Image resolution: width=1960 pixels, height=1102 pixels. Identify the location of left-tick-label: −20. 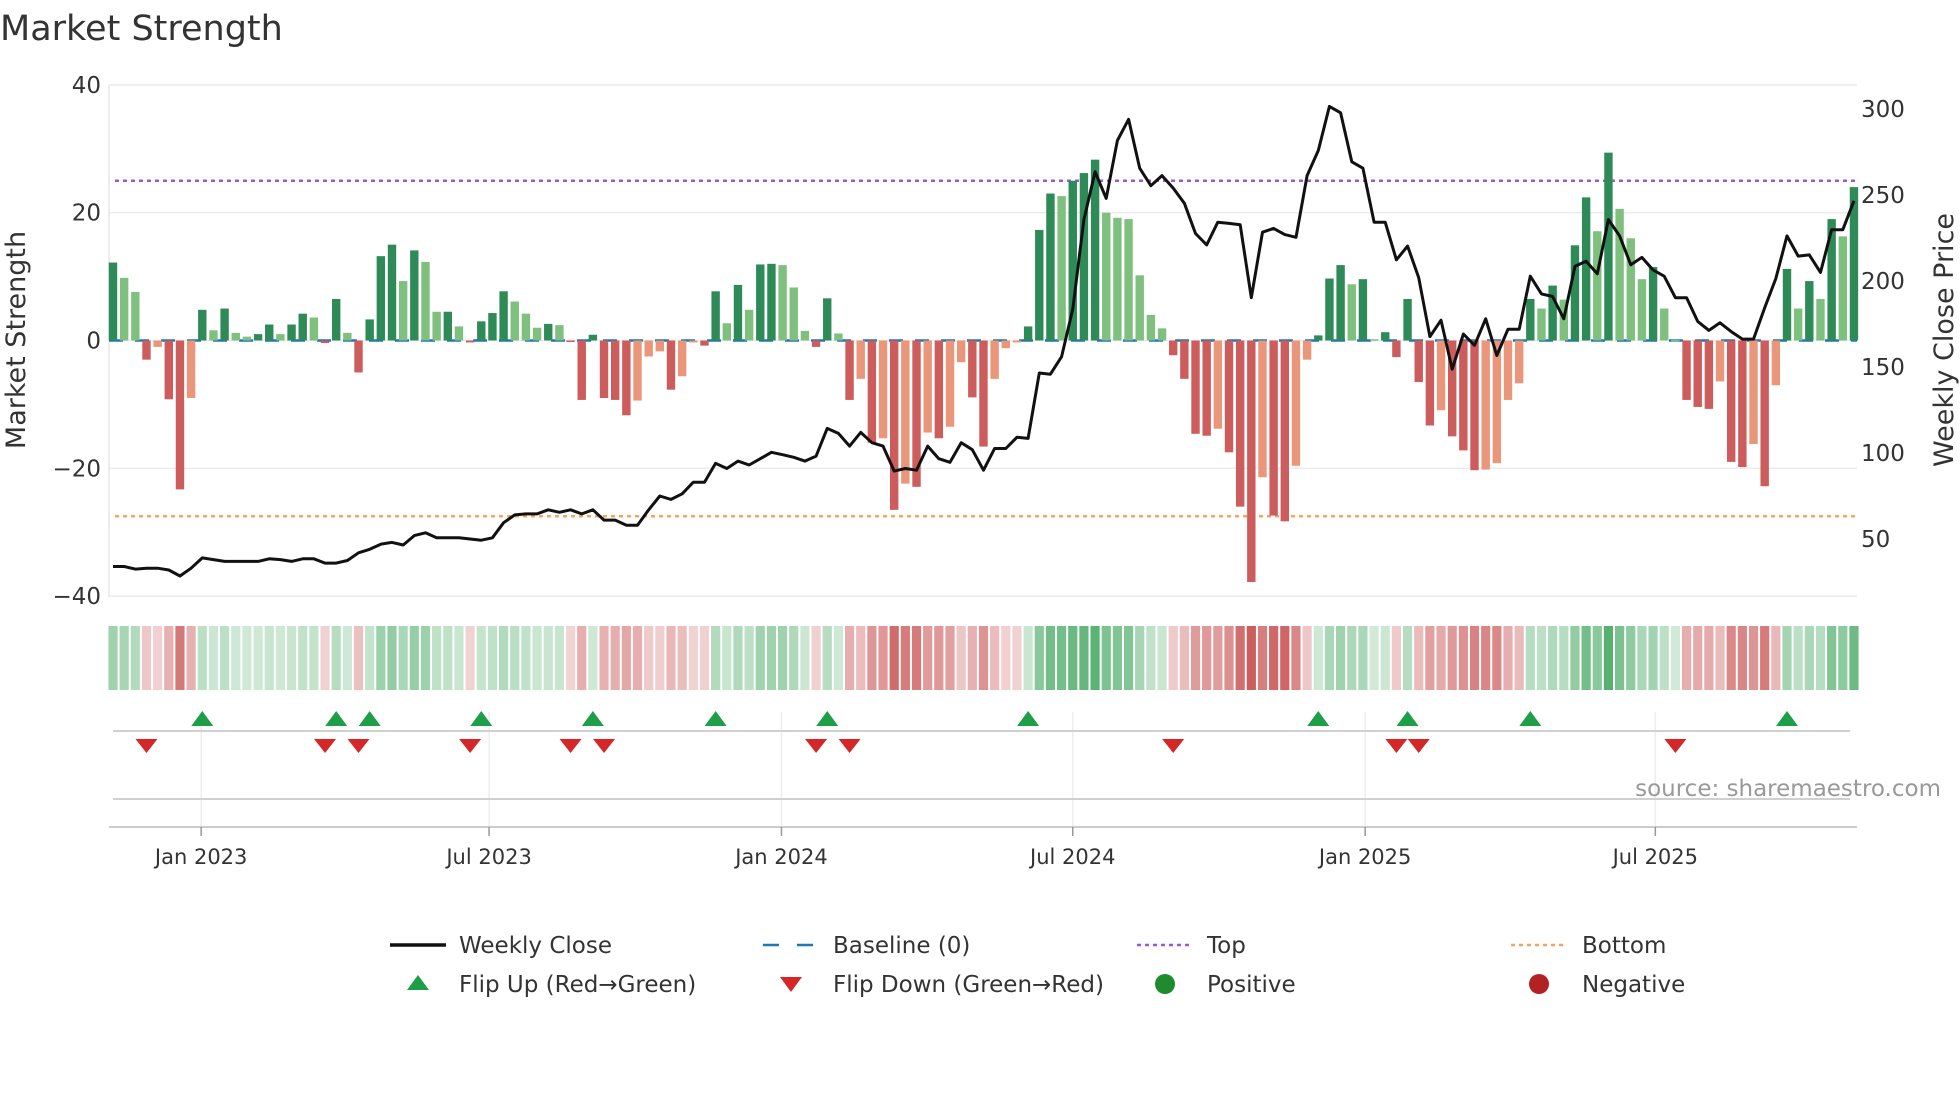
(76, 469).